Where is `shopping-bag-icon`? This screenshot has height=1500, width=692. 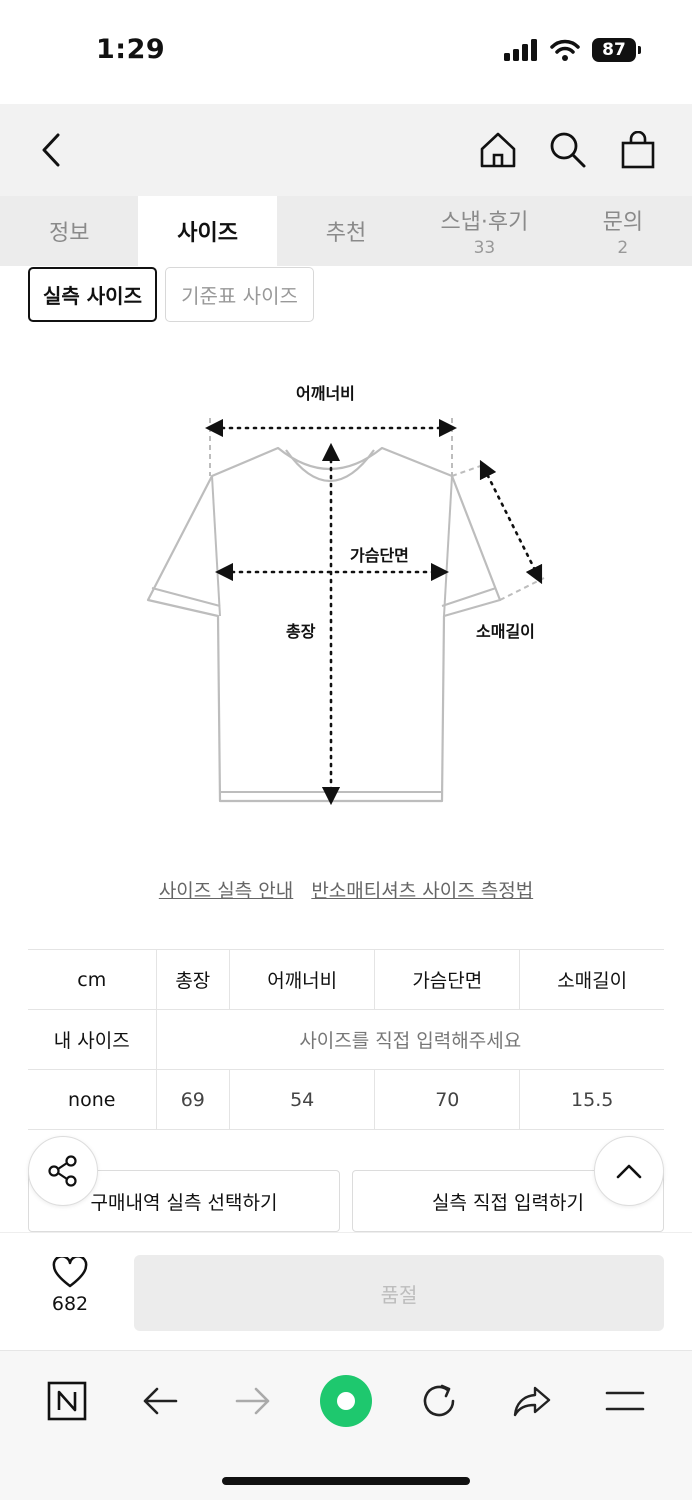 shopping-bag-icon is located at coordinates (638, 150).